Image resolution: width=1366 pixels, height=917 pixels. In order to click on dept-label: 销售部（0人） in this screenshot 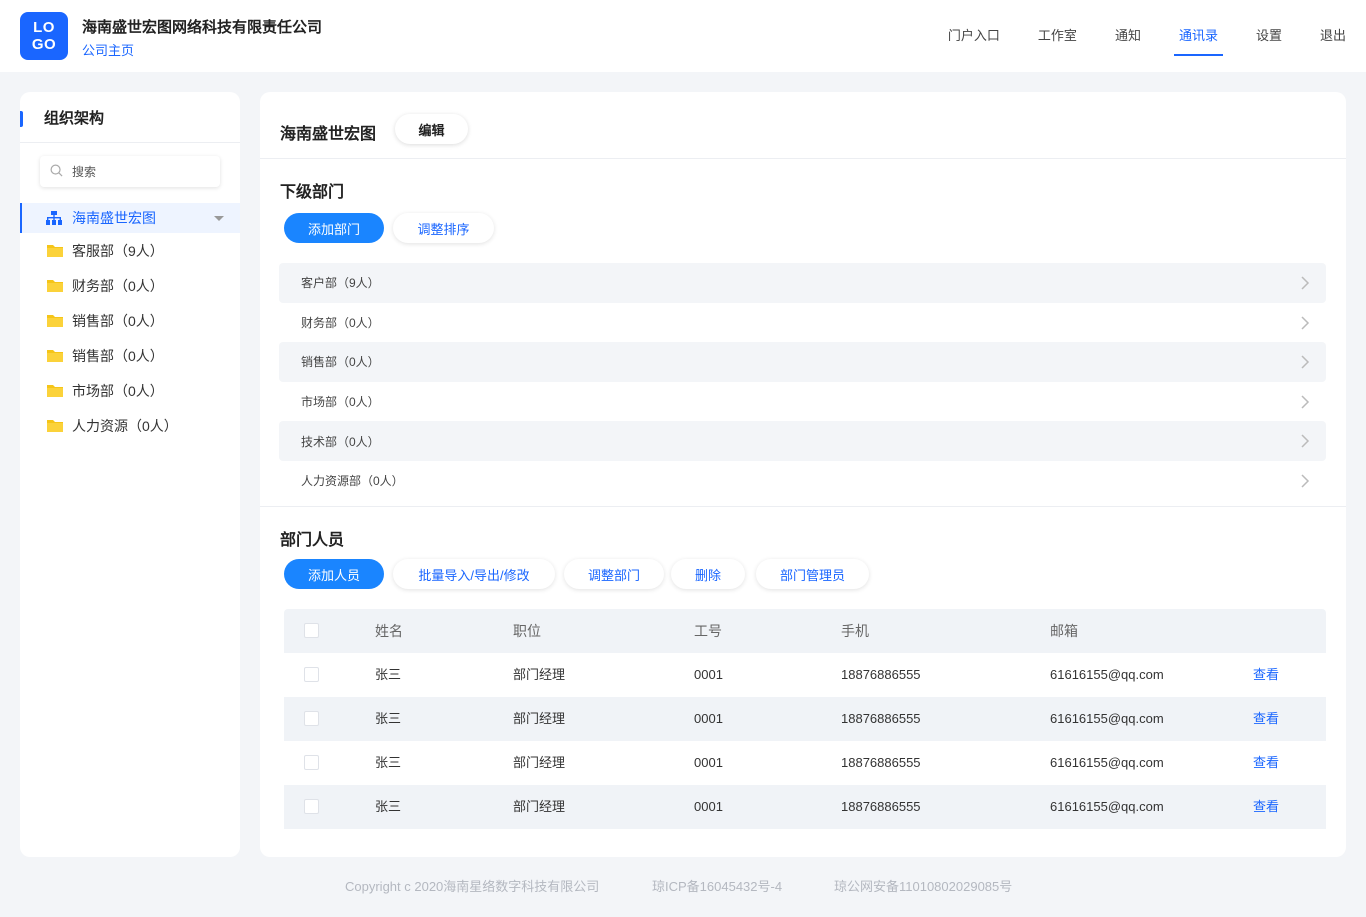, I will do `click(340, 362)`.